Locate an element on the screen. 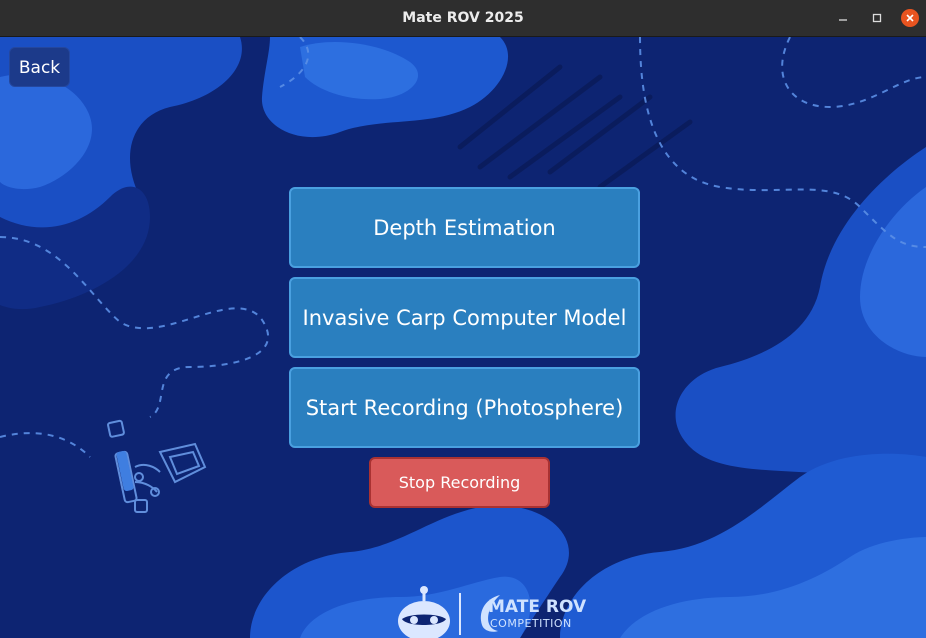  back-button: Back is located at coordinates (39, 67).